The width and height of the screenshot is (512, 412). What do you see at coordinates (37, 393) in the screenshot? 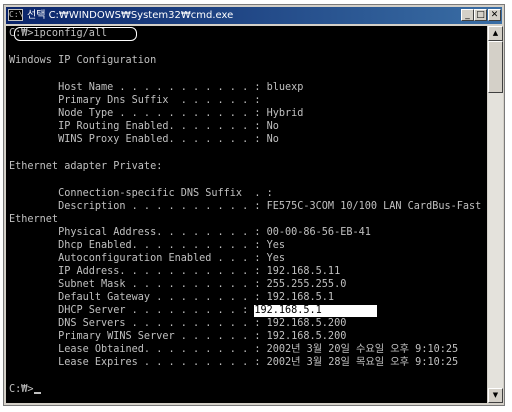
I see `text-cursor` at bounding box center [37, 393].